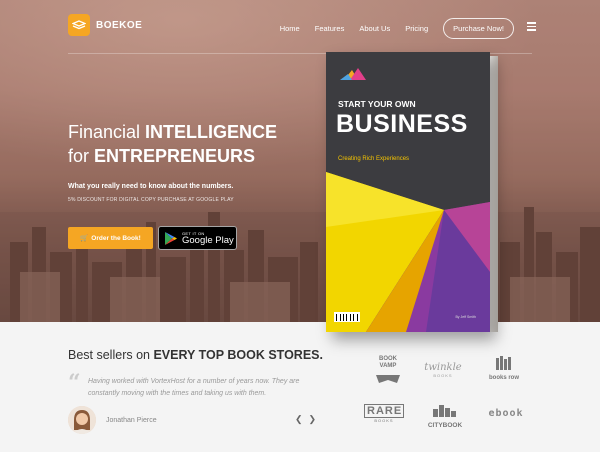 The width and height of the screenshot is (600, 452). I want to click on store-logo-citybook: CITYBOOK, so click(445, 416).